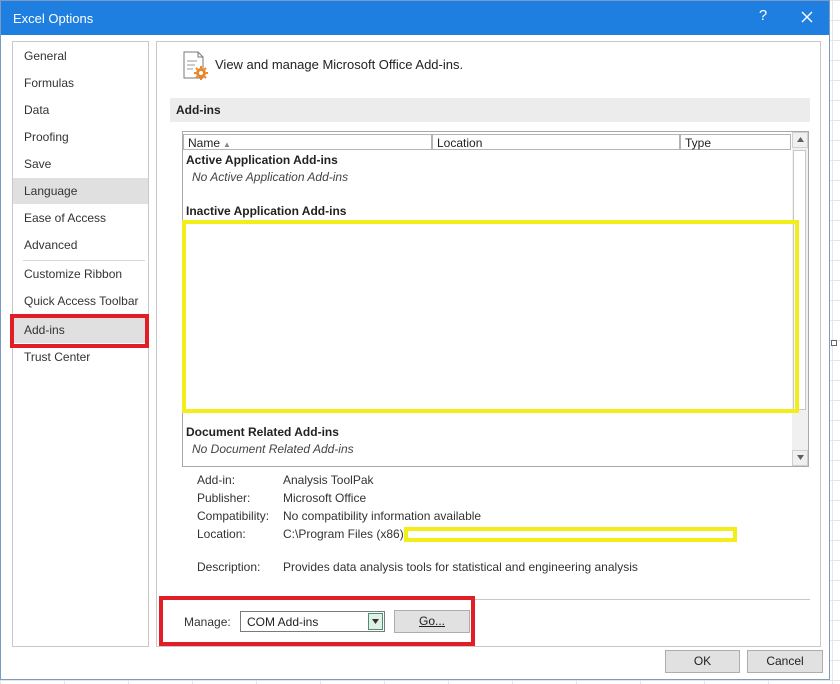 The height and width of the screenshot is (684, 840). I want to click on nav-item-data: Data, so click(80, 110).